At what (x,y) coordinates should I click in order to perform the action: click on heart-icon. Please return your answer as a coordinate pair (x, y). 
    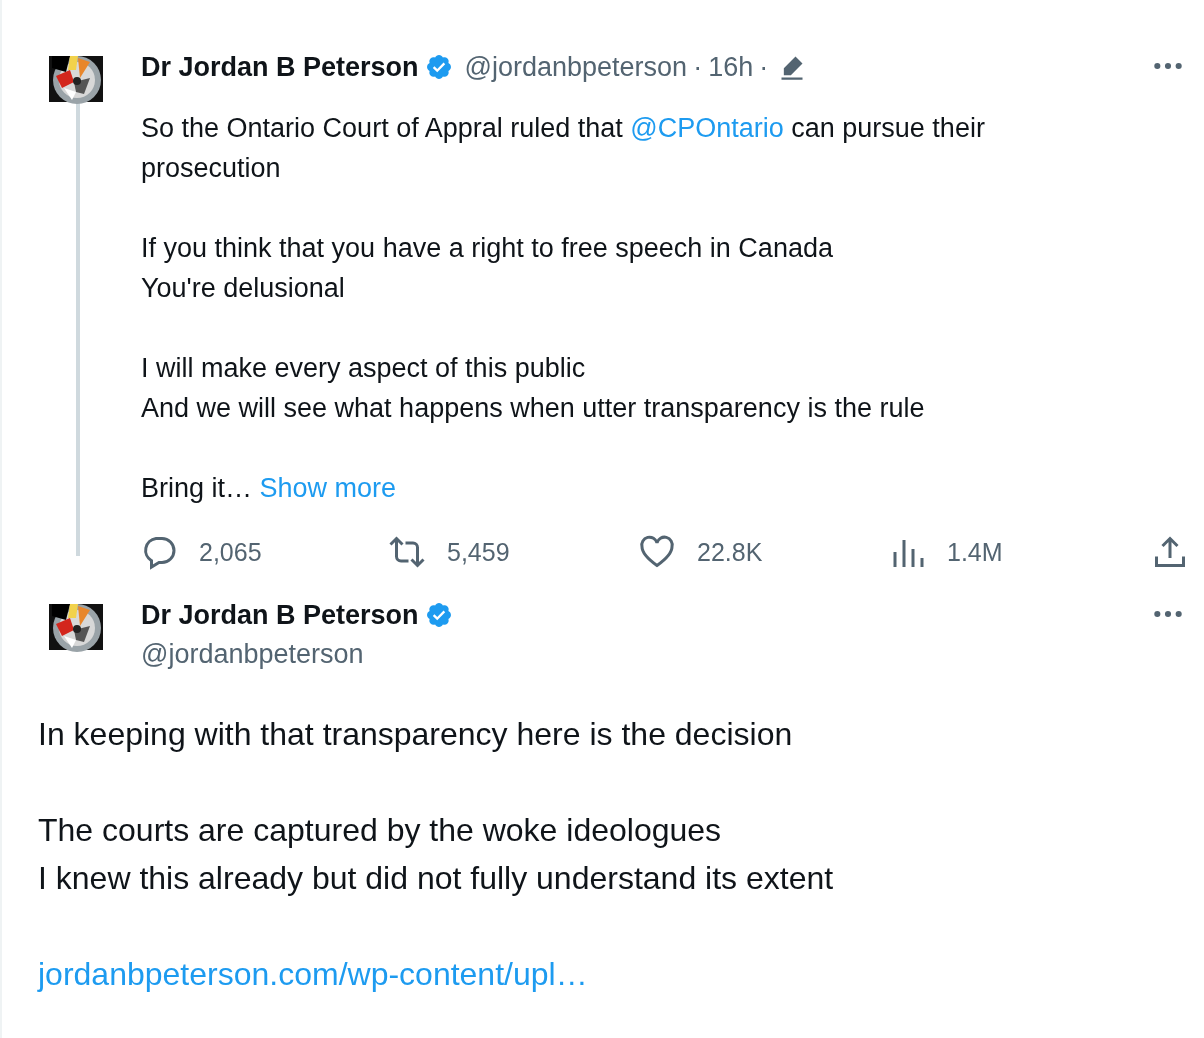
    Looking at the image, I should click on (657, 552).